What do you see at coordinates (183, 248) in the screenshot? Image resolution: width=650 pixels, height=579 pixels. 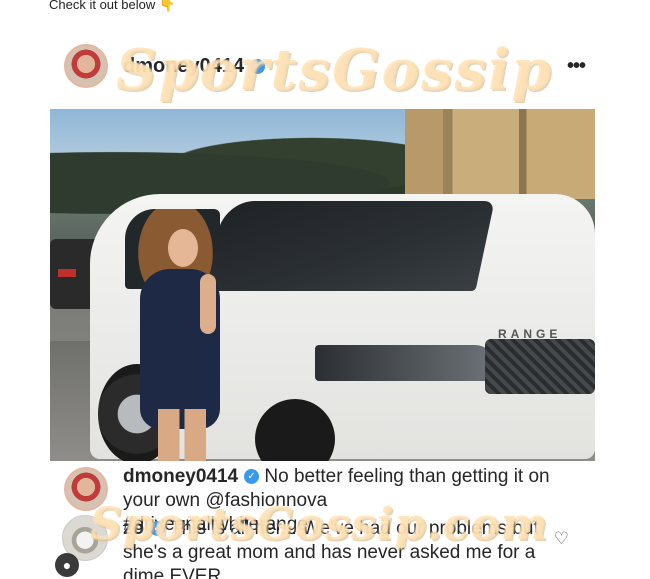 I see `woman-face` at bounding box center [183, 248].